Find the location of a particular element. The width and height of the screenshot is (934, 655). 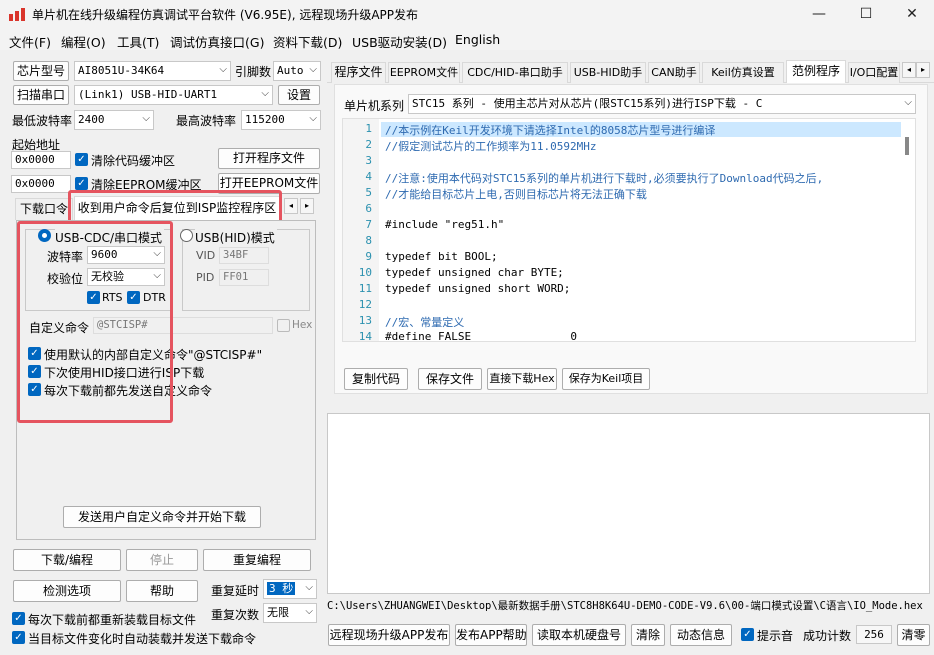

code-start-address-input: 0x0000 is located at coordinates (41, 160).